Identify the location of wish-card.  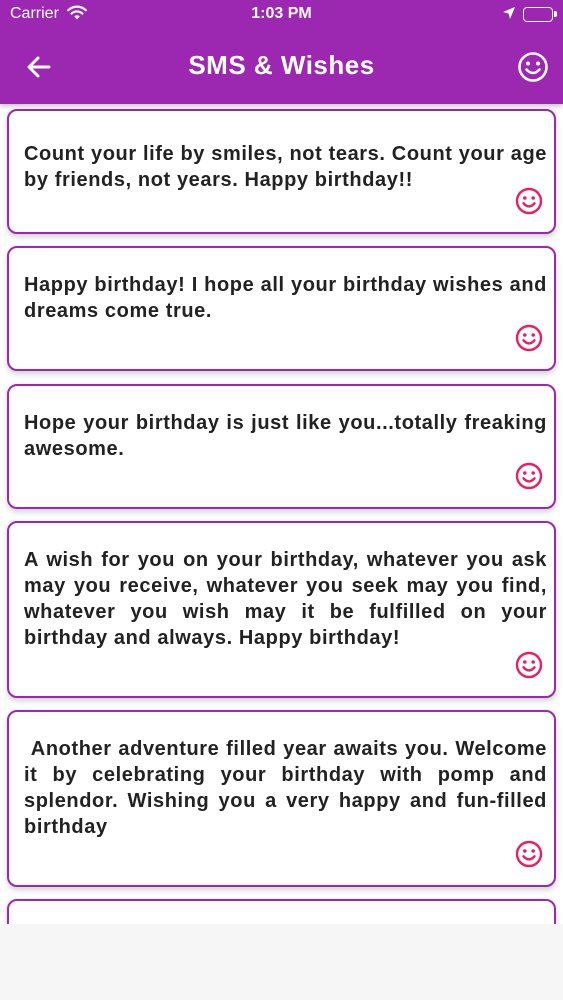
(281, 911).